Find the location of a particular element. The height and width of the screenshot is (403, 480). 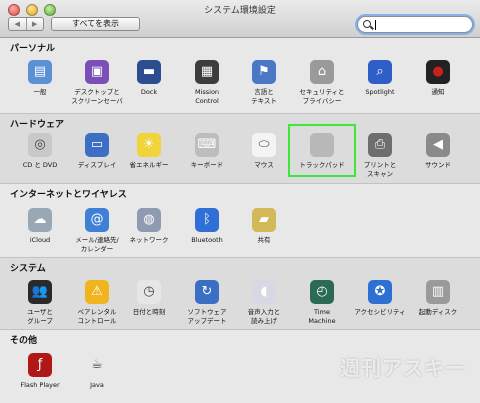

forward-button: ▶ is located at coordinates (35, 24).